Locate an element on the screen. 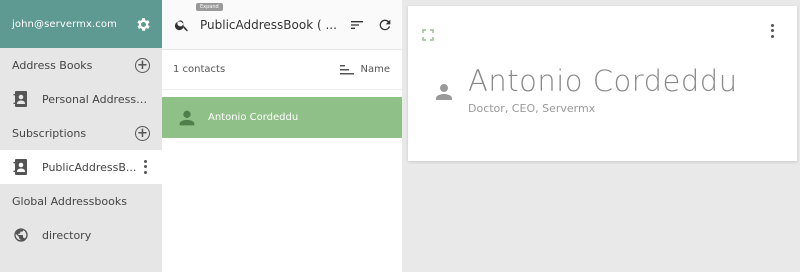 The image size is (800, 272). sort-label: Name is located at coordinates (375, 69).